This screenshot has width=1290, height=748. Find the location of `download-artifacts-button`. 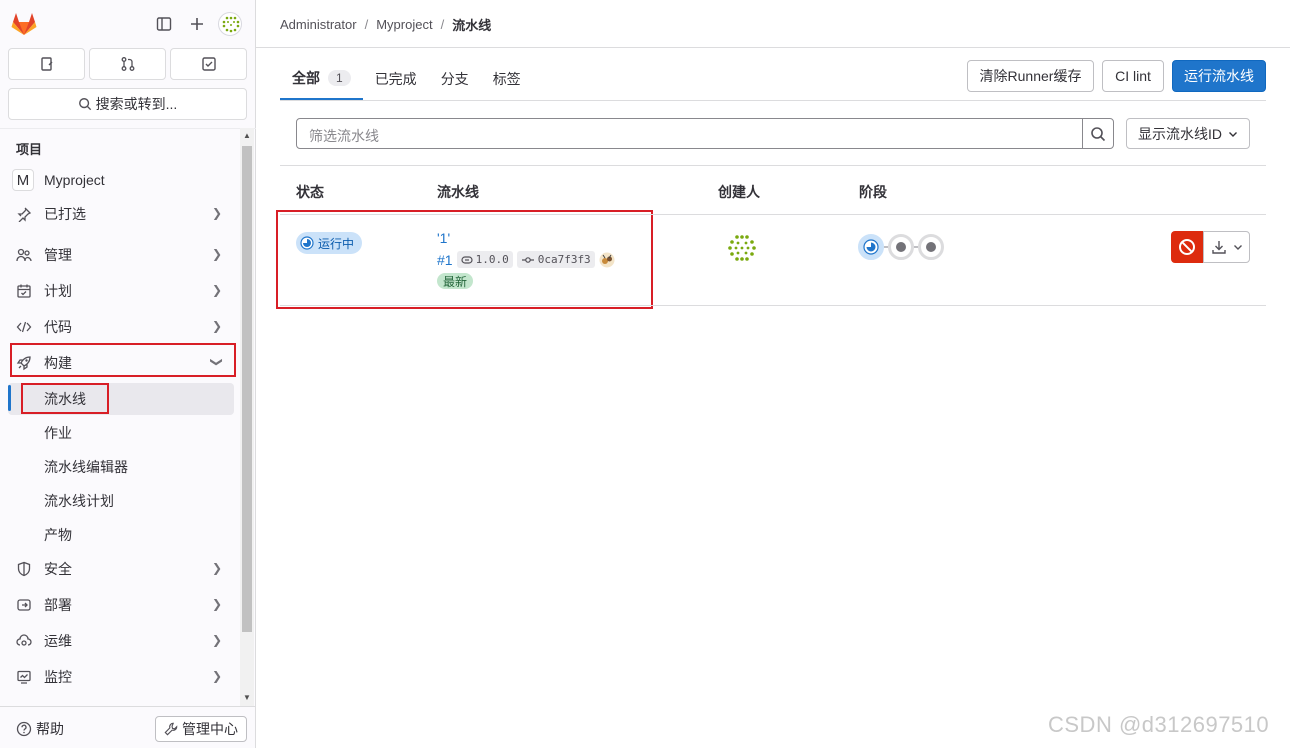

download-artifacts-button is located at coordinates (1226, 247).